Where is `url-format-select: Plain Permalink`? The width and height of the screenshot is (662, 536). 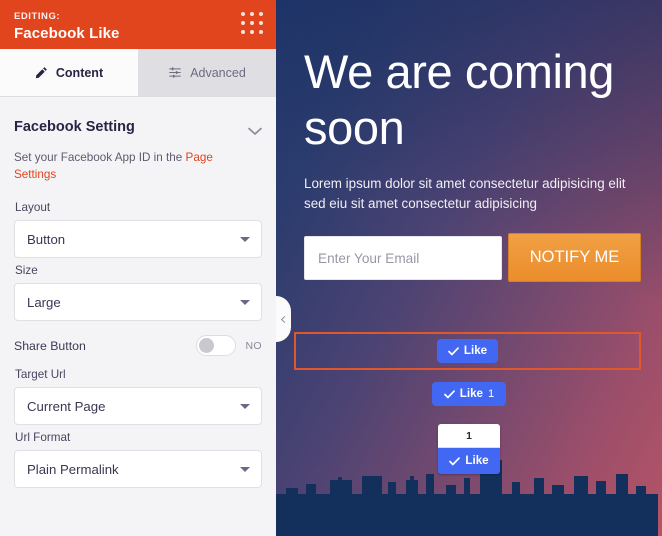 url-format-select: Plain Permalink is located at coordinates (138, 469).